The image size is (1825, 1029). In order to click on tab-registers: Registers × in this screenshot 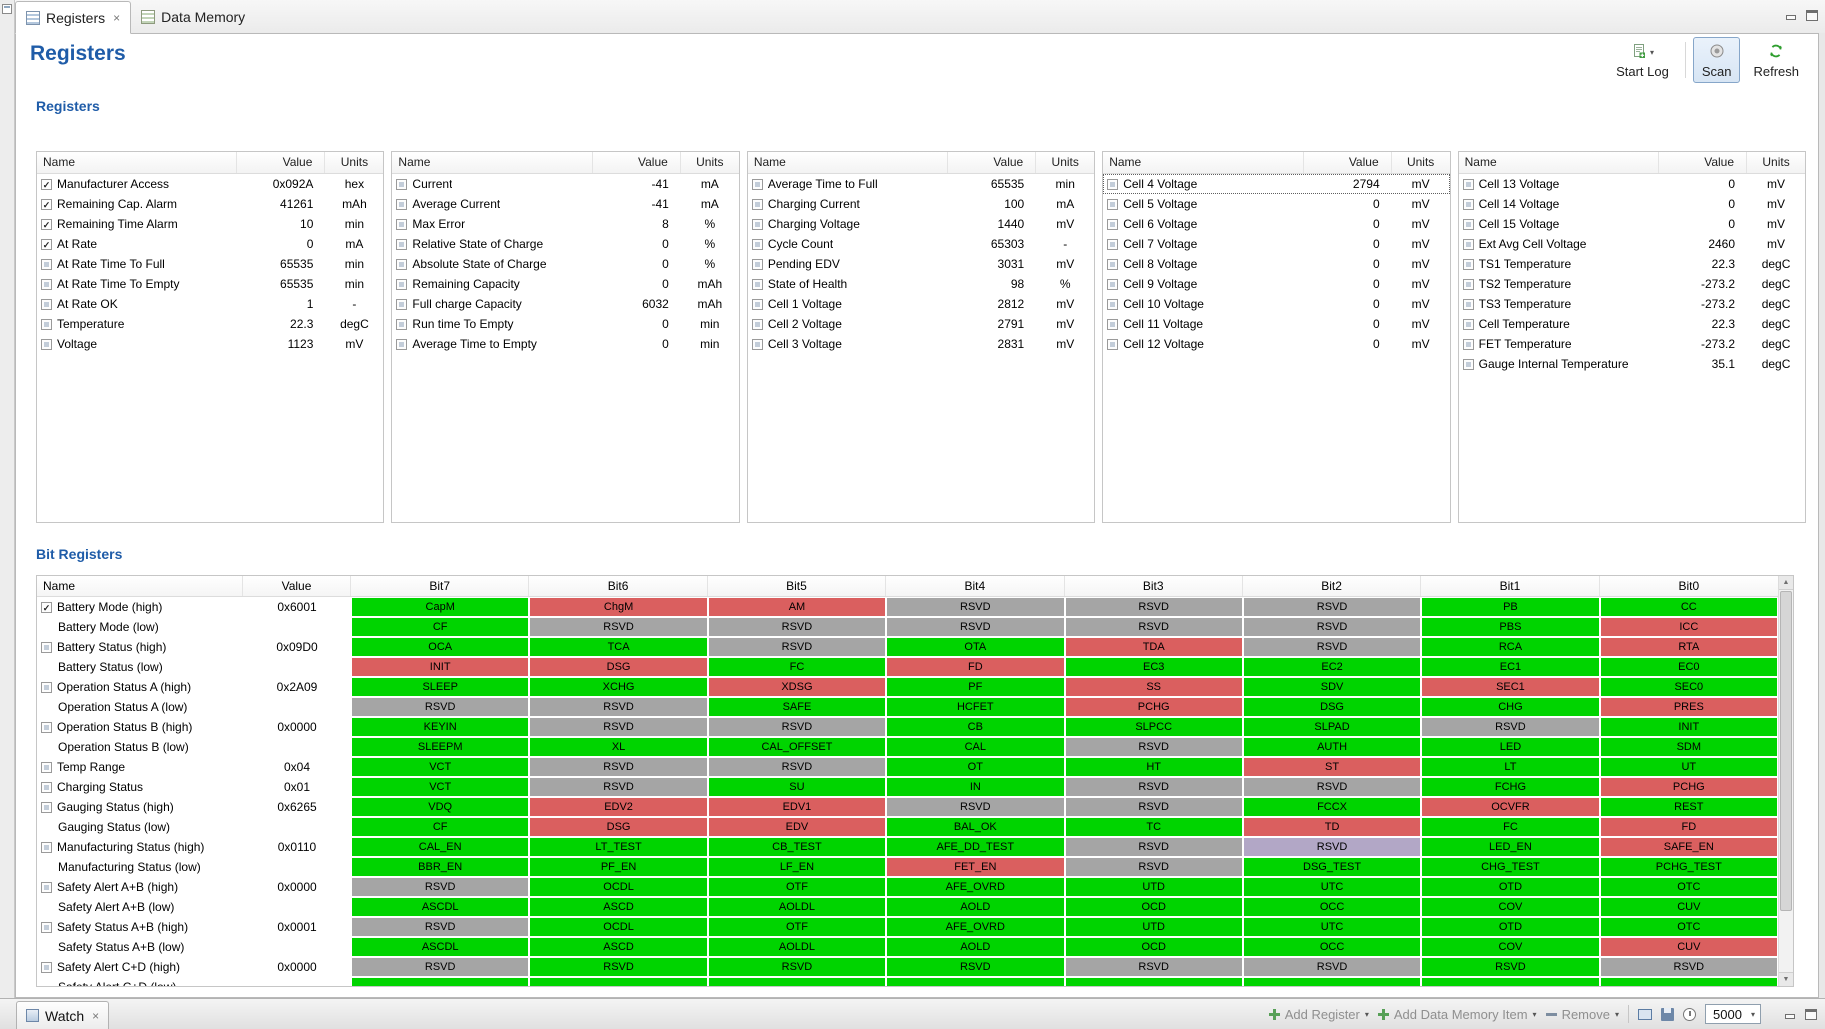, I will do `click(73, 17)`.